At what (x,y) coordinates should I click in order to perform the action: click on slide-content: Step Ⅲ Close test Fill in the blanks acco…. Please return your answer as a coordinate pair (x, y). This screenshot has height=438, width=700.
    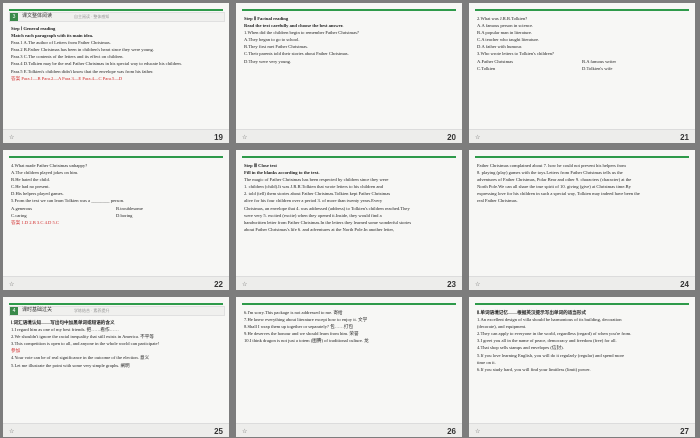
    Looking at the image, I should click on (349, 197).